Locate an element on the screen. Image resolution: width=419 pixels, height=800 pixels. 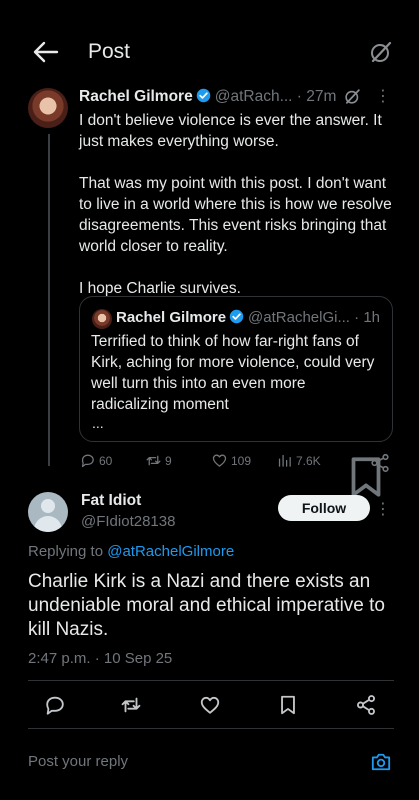
main-post-actions is located at coordinates (211, 704).